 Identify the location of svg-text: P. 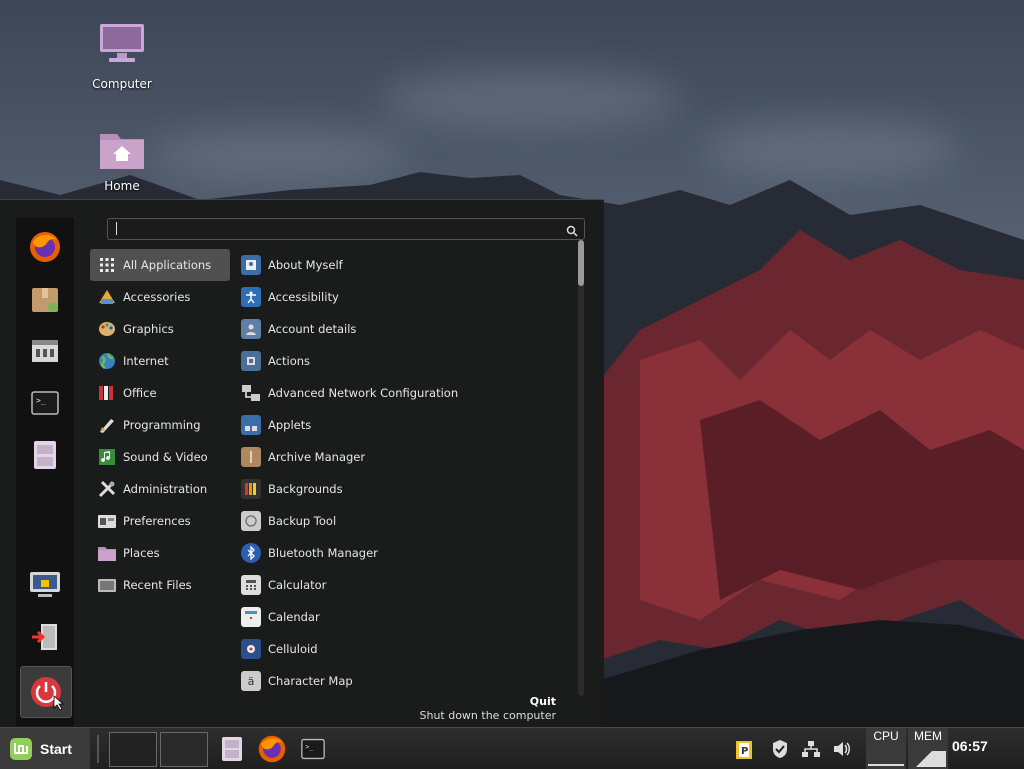
(744, 751).